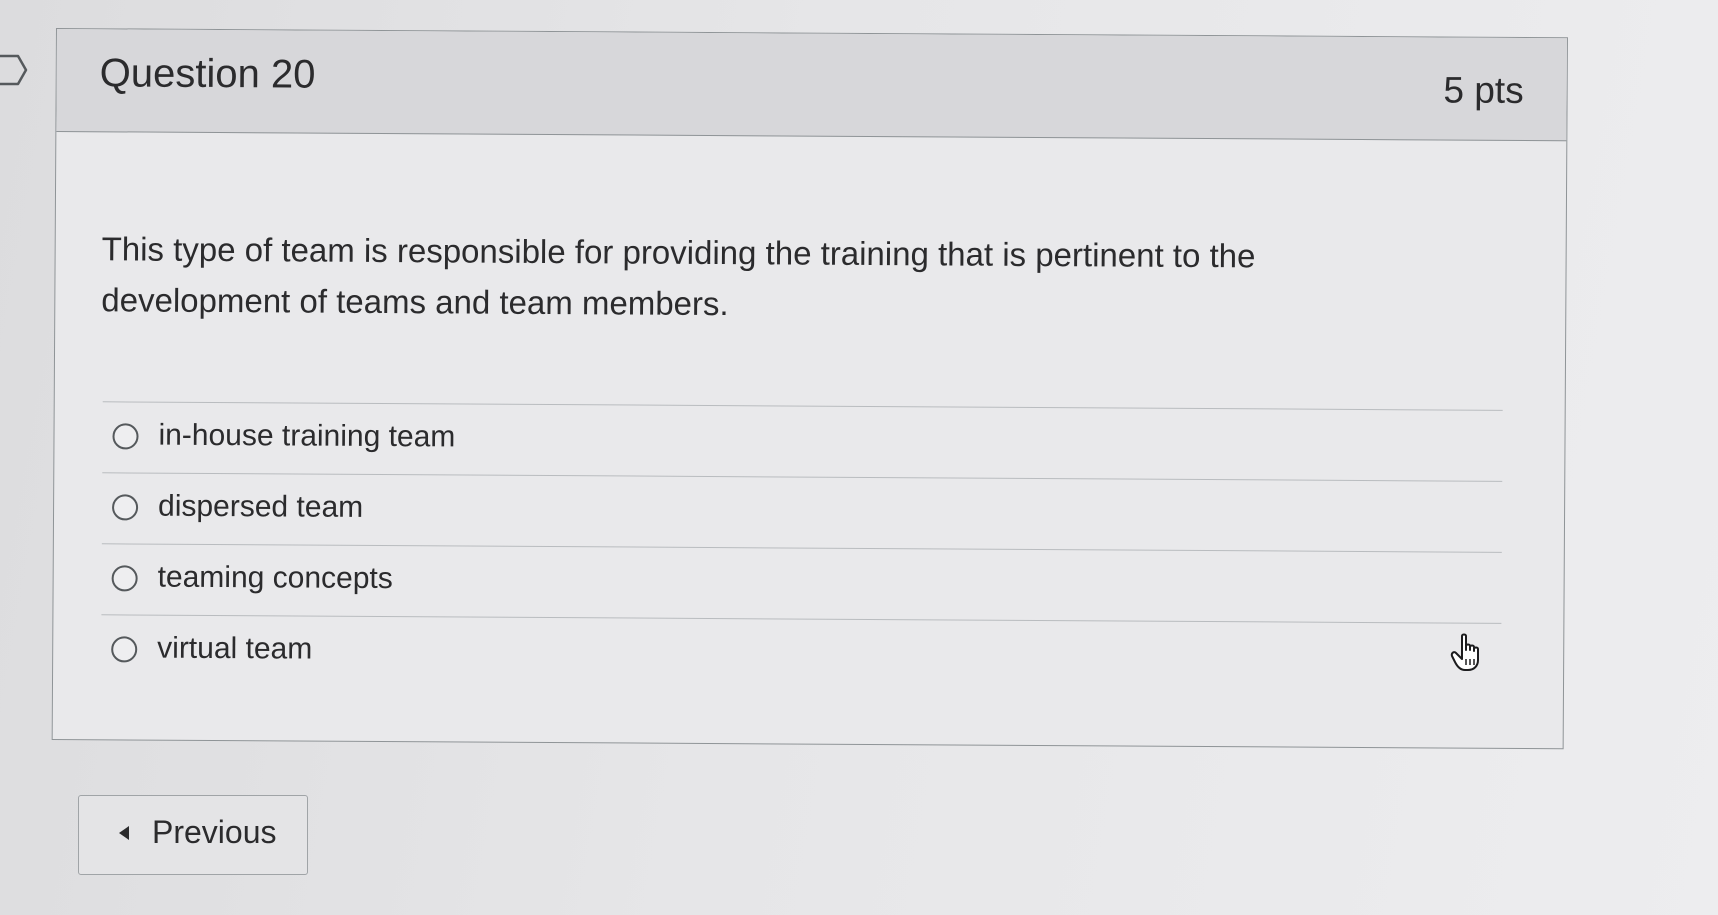 The image size is (1718, 915). Describe the element at coordinates (207, 74) in the screenshot. I see `question-title: Question 20` at that location.